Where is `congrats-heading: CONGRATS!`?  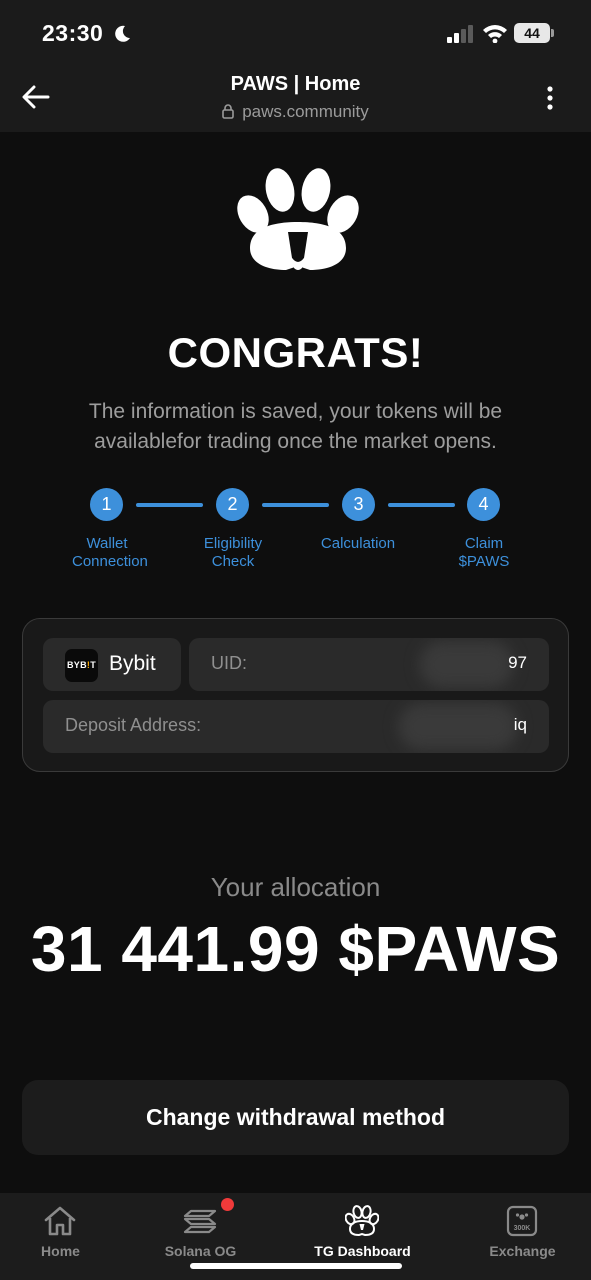 congrats-heading: CONGRATS! is located at coordinates (295, 352).